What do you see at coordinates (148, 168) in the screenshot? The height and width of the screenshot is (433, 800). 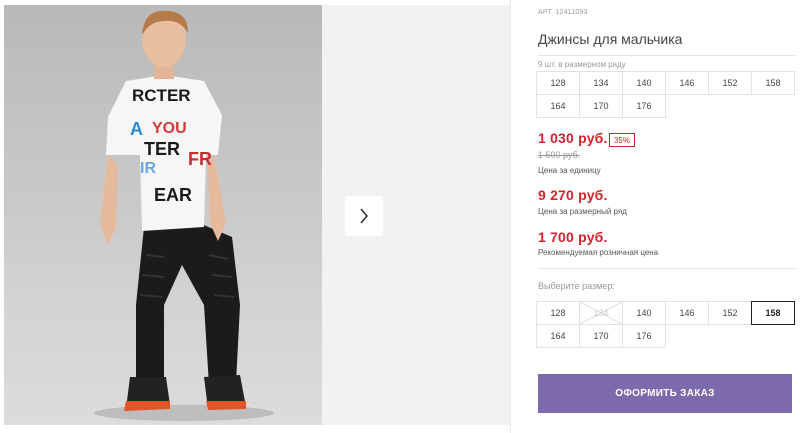 I see `svg-text: IR` at bounding box center [148, 168].